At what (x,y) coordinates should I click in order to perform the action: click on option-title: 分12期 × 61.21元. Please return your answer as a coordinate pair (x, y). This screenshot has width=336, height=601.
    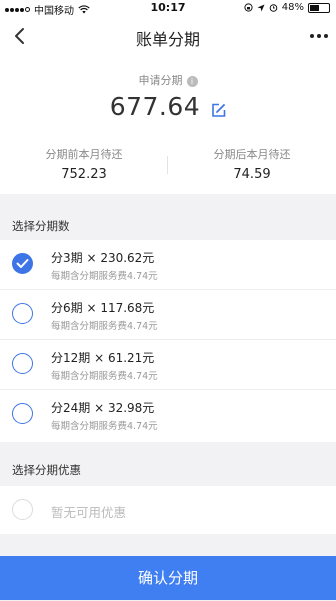
    Looking at the image, I should click on (103, 358).